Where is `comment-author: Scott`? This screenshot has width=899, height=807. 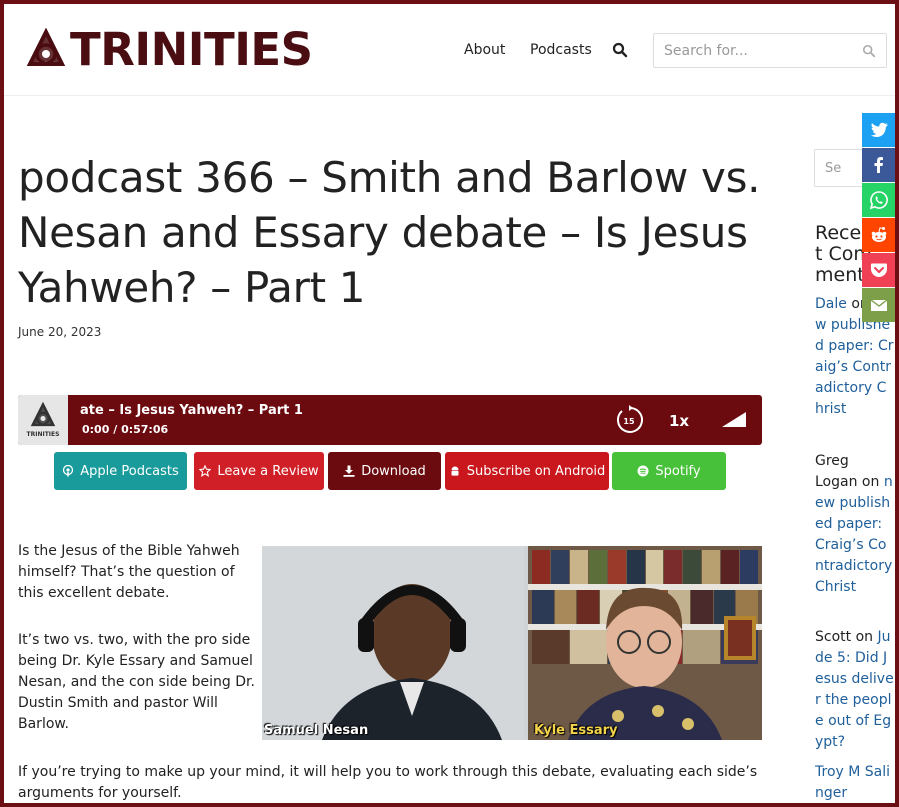
comment-author: Scott is located at coordinates (833, 637).